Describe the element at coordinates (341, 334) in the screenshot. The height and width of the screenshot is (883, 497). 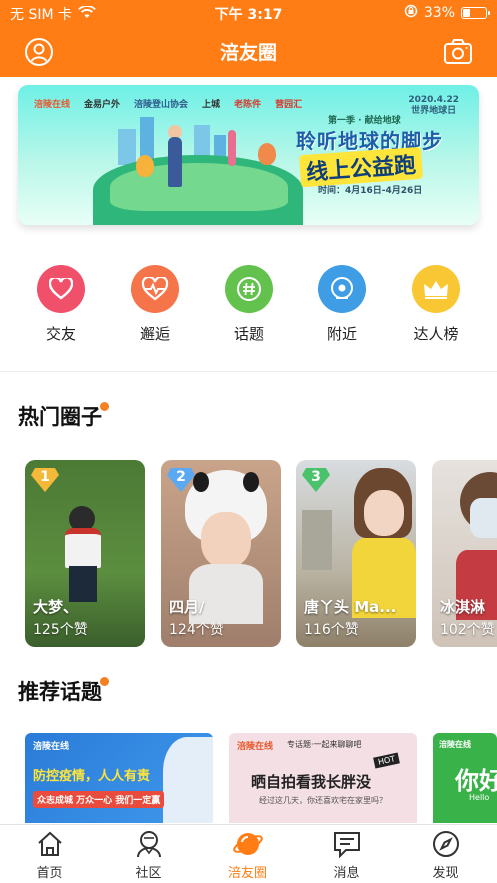
I see `category-label: 附近` at that location.